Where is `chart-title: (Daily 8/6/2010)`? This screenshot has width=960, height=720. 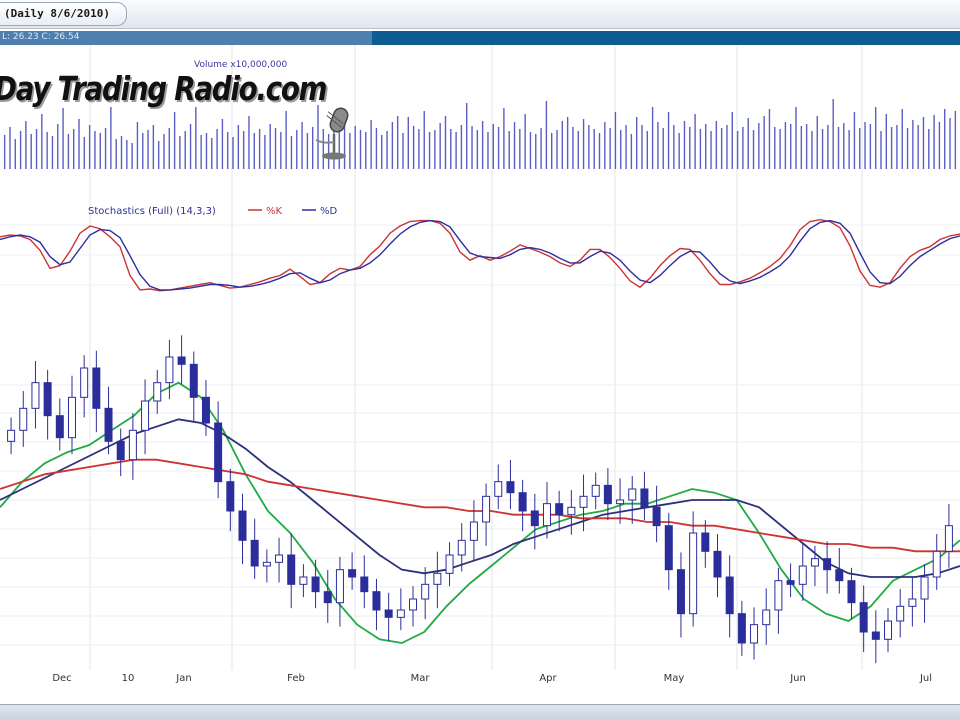 chart-title: (Daily 8/6/2010) is located at coordinates (57, 13).